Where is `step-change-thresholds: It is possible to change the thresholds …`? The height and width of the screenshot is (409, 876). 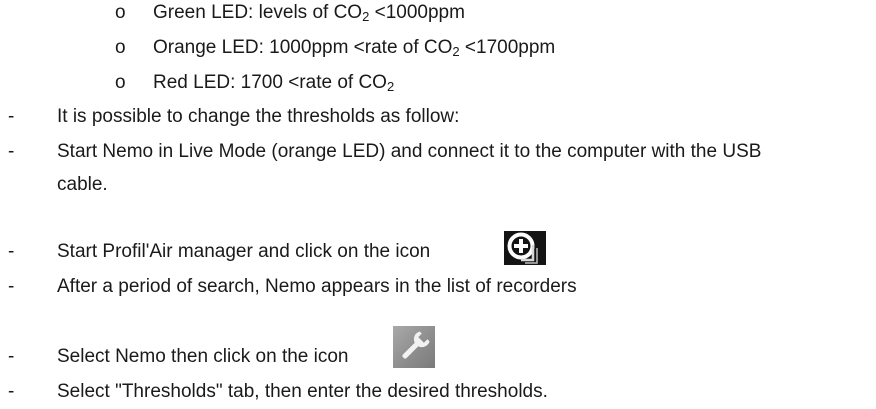 step-change-thresholds: It is possible to change the thresholds … is located at coordinates (258, 116).